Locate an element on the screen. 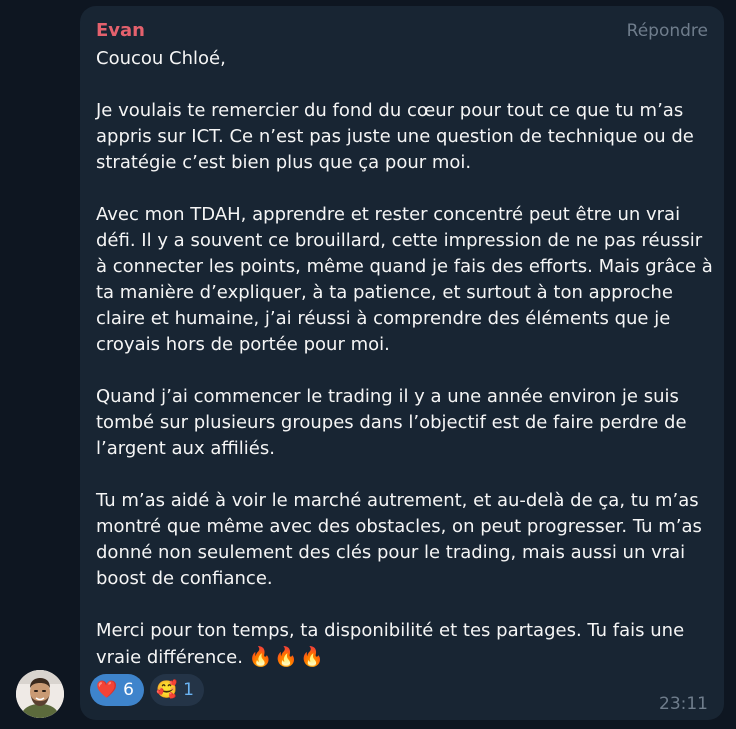  reactions-bar: ❤️ 6 🥰 1 is located at coordinates (147, 690).